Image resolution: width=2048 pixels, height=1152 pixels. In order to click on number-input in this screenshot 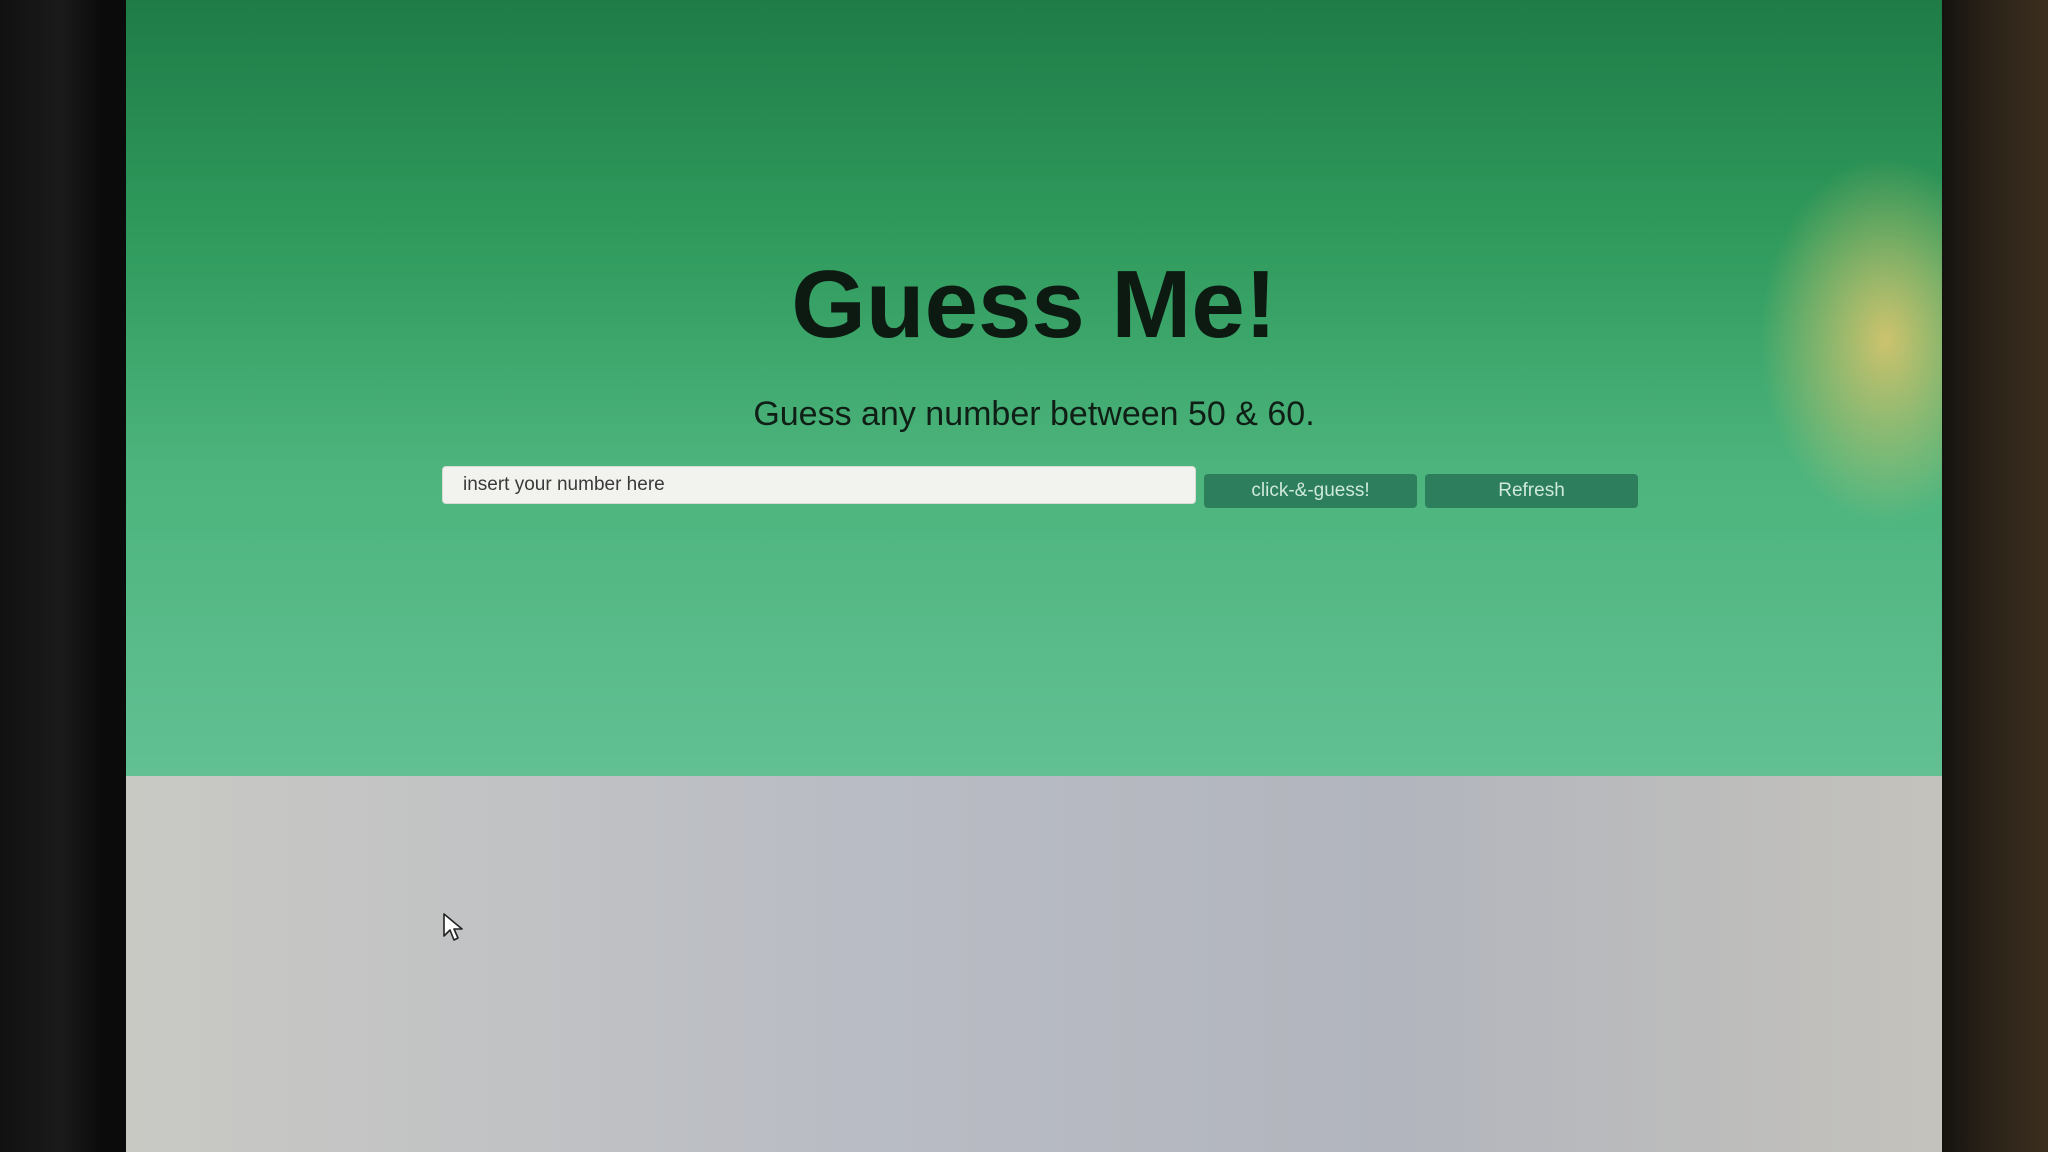, I will do `click(819, 485)`.